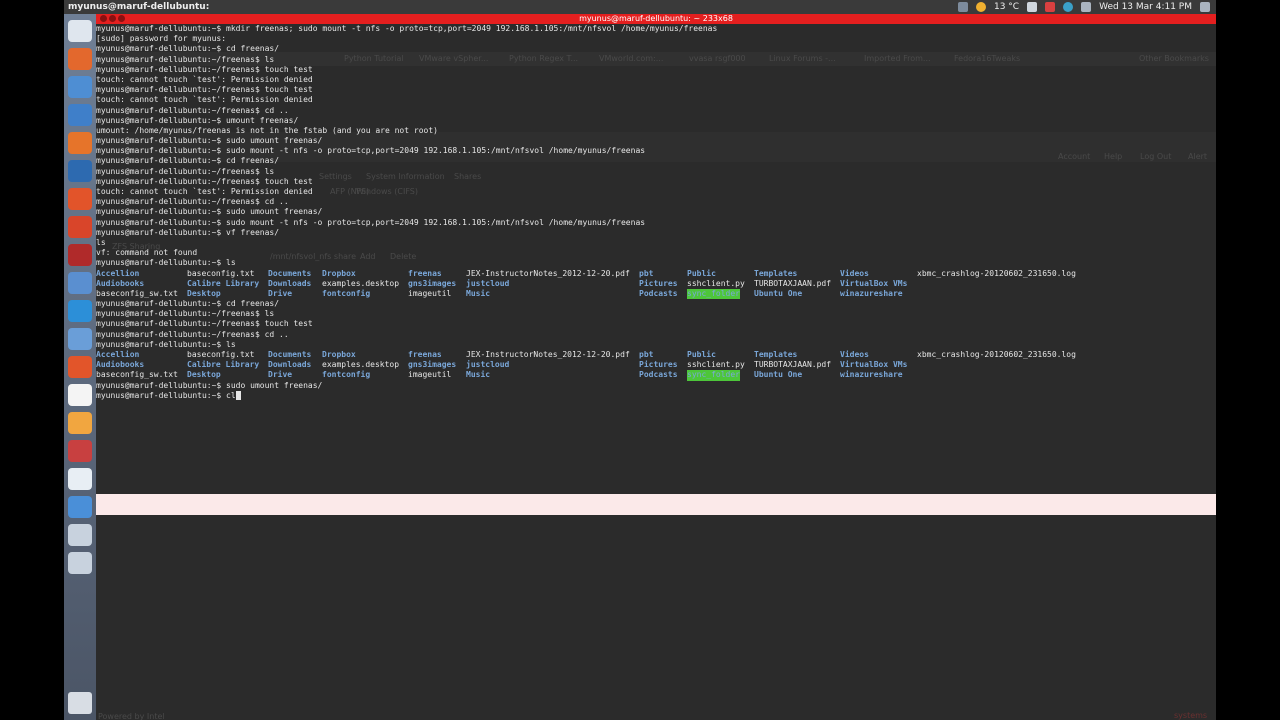  Describe the element at coordinates (80, 563) in the screenshot. I see `drive-icon` at that location.